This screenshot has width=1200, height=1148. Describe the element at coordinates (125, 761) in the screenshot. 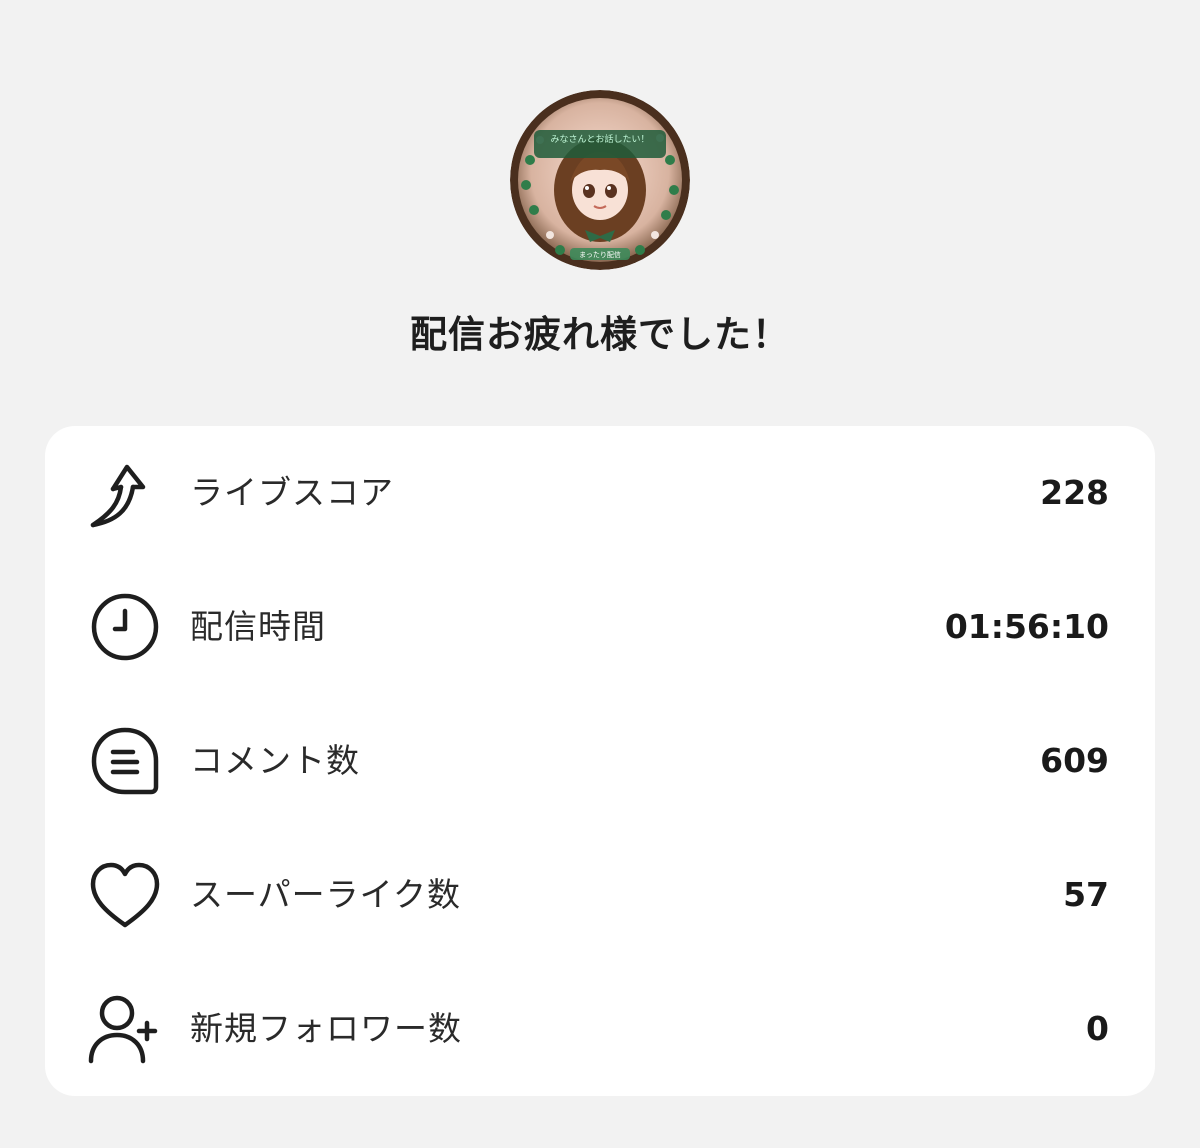

I see `comment-icon` at that location.